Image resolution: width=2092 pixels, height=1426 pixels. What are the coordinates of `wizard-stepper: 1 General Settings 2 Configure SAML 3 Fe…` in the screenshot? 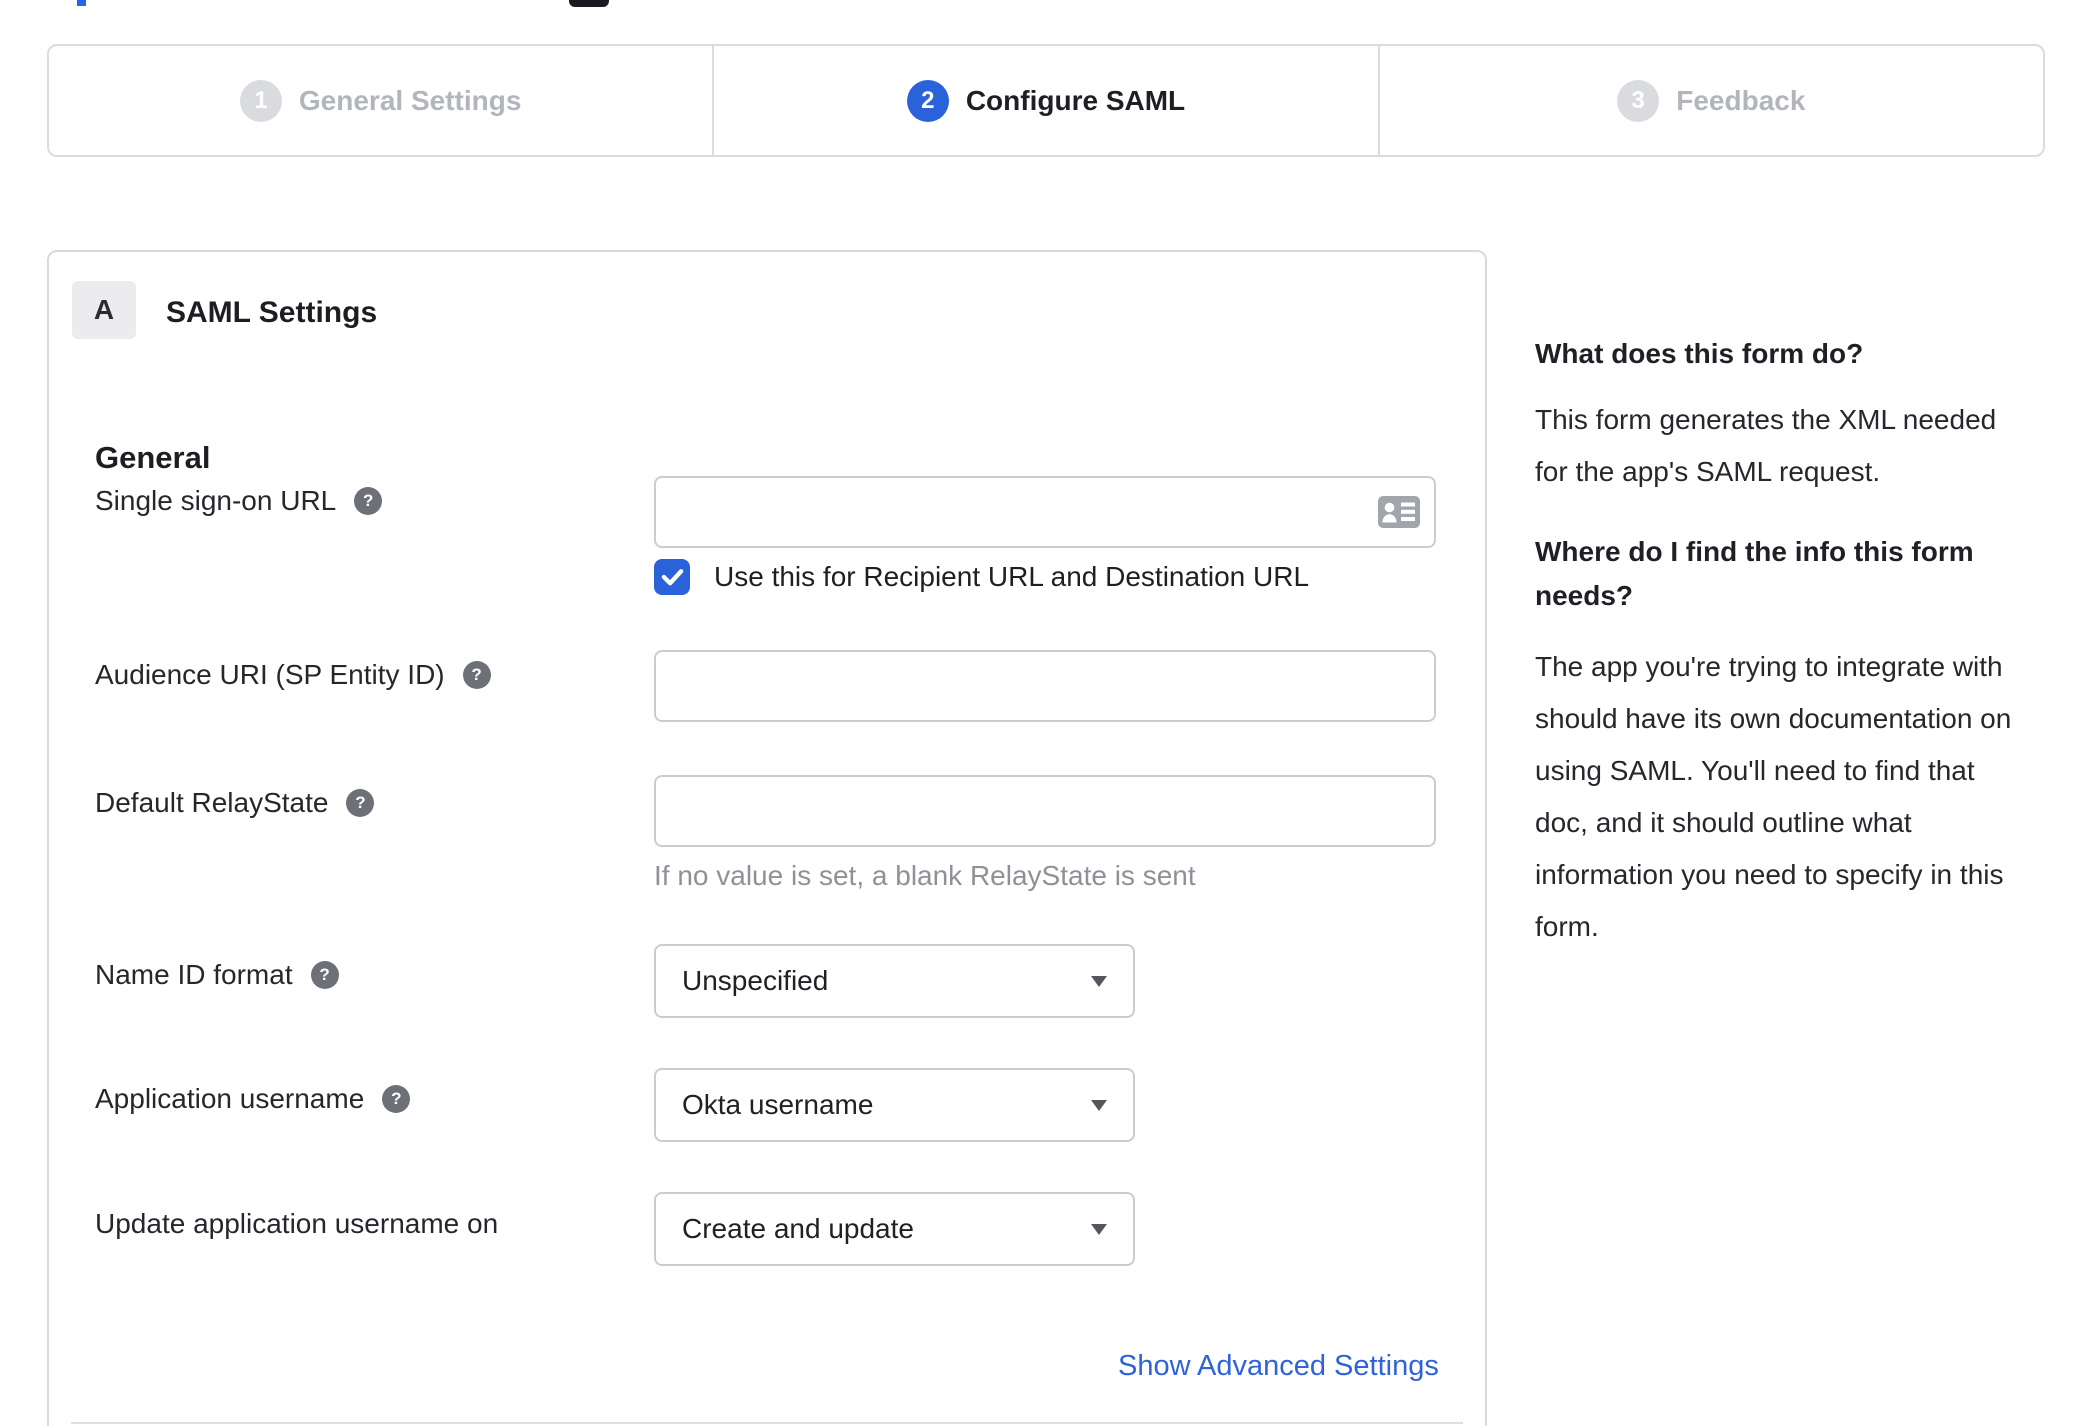 It's located at (1046, 100).